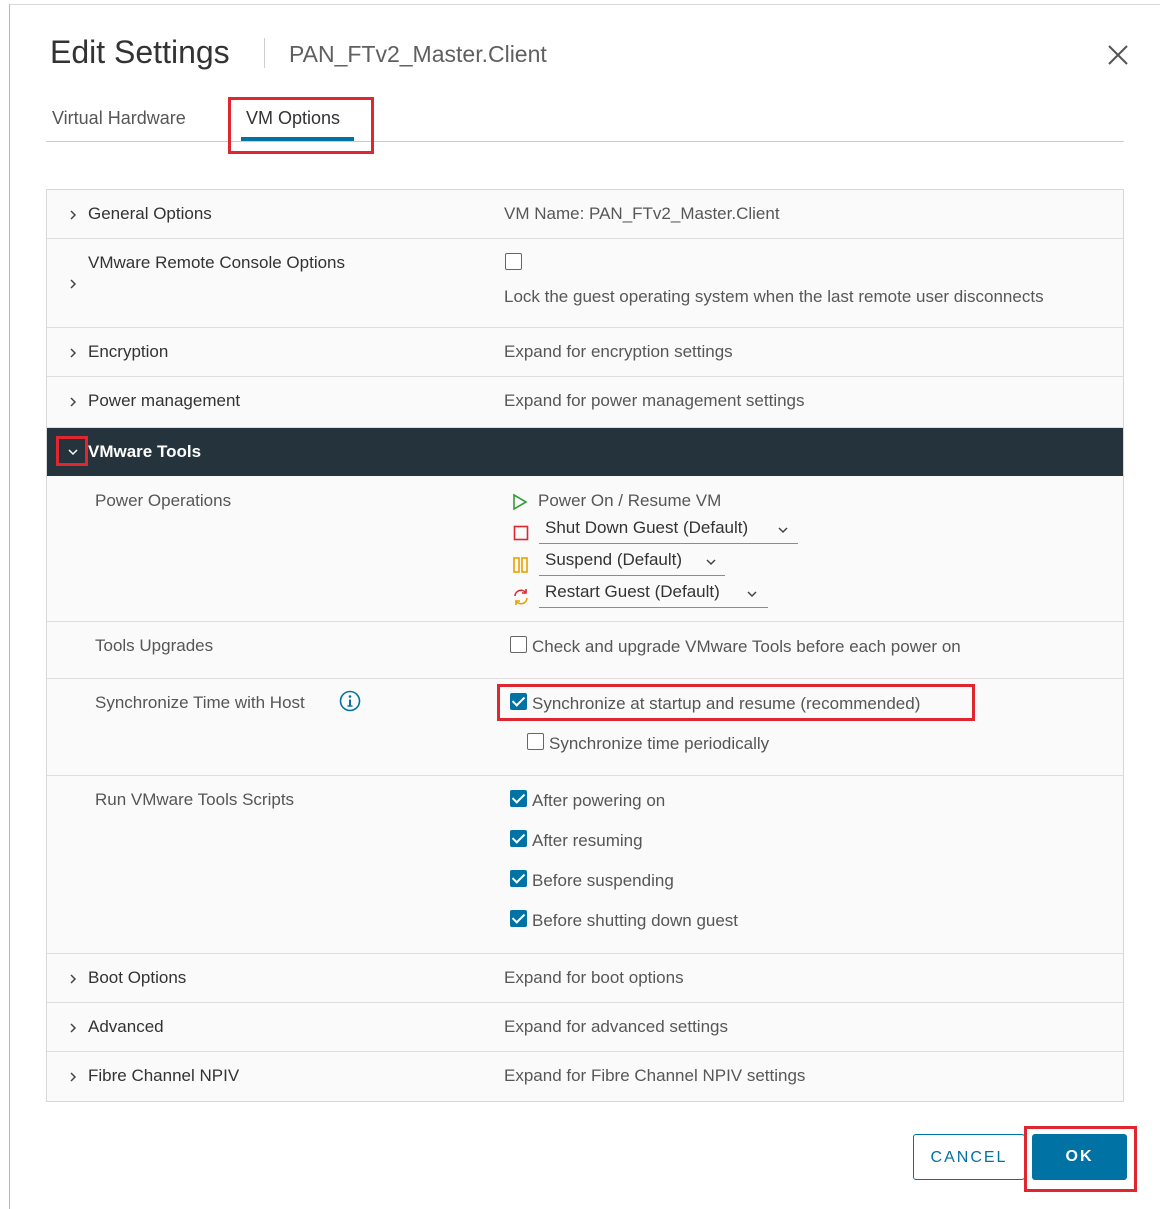 This screenshot has height=1209, width=1160. What do you see at coordinates (635, 920) in the screenshot?
I see `before-shutdown-label: Before shutting down guest` at bounding box center [635, 920].